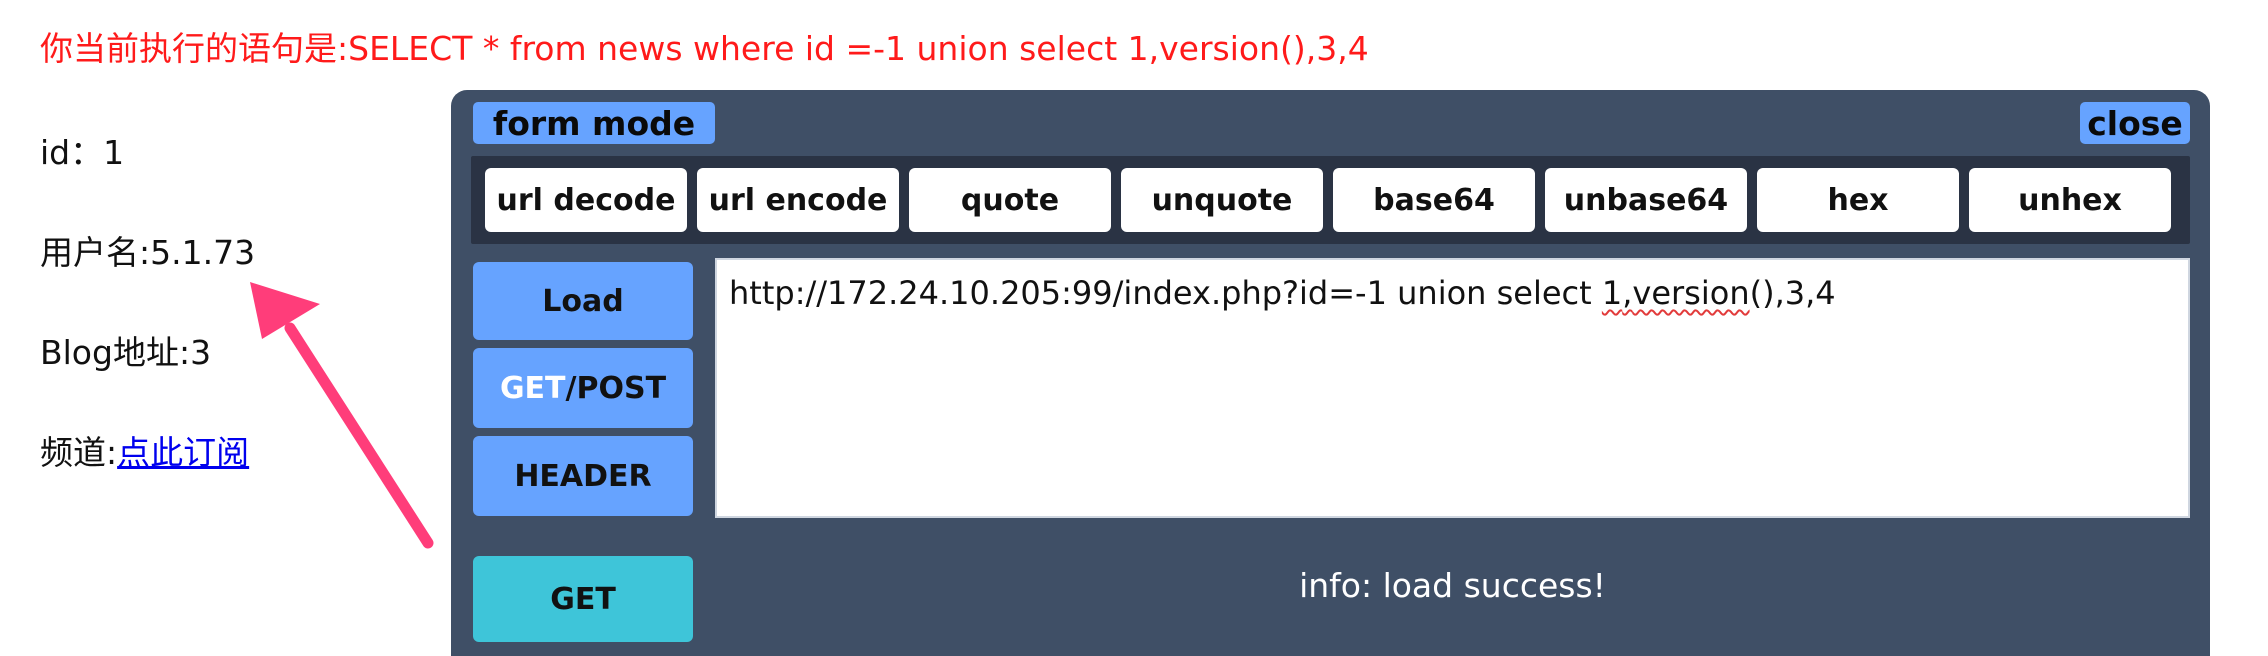 The image size is (2268, 656). I want to click on blog-value: 3, so click(201, 352).